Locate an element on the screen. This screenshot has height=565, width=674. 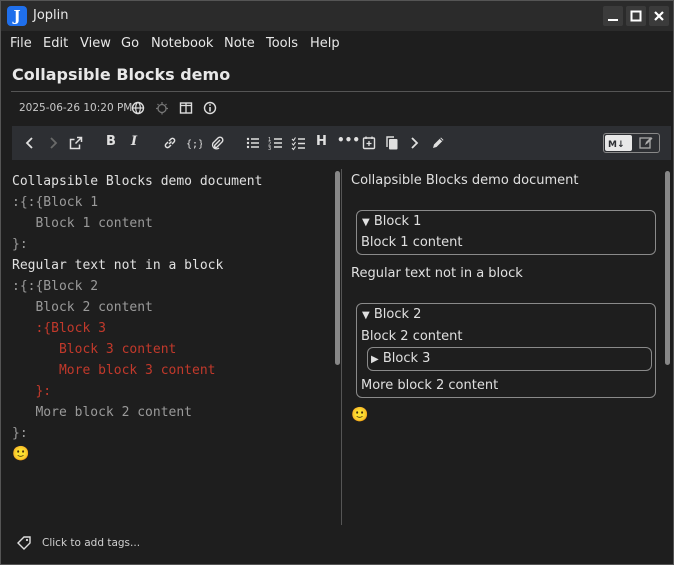
editor-line: Block 2 content is located at coordinates (82, 307).